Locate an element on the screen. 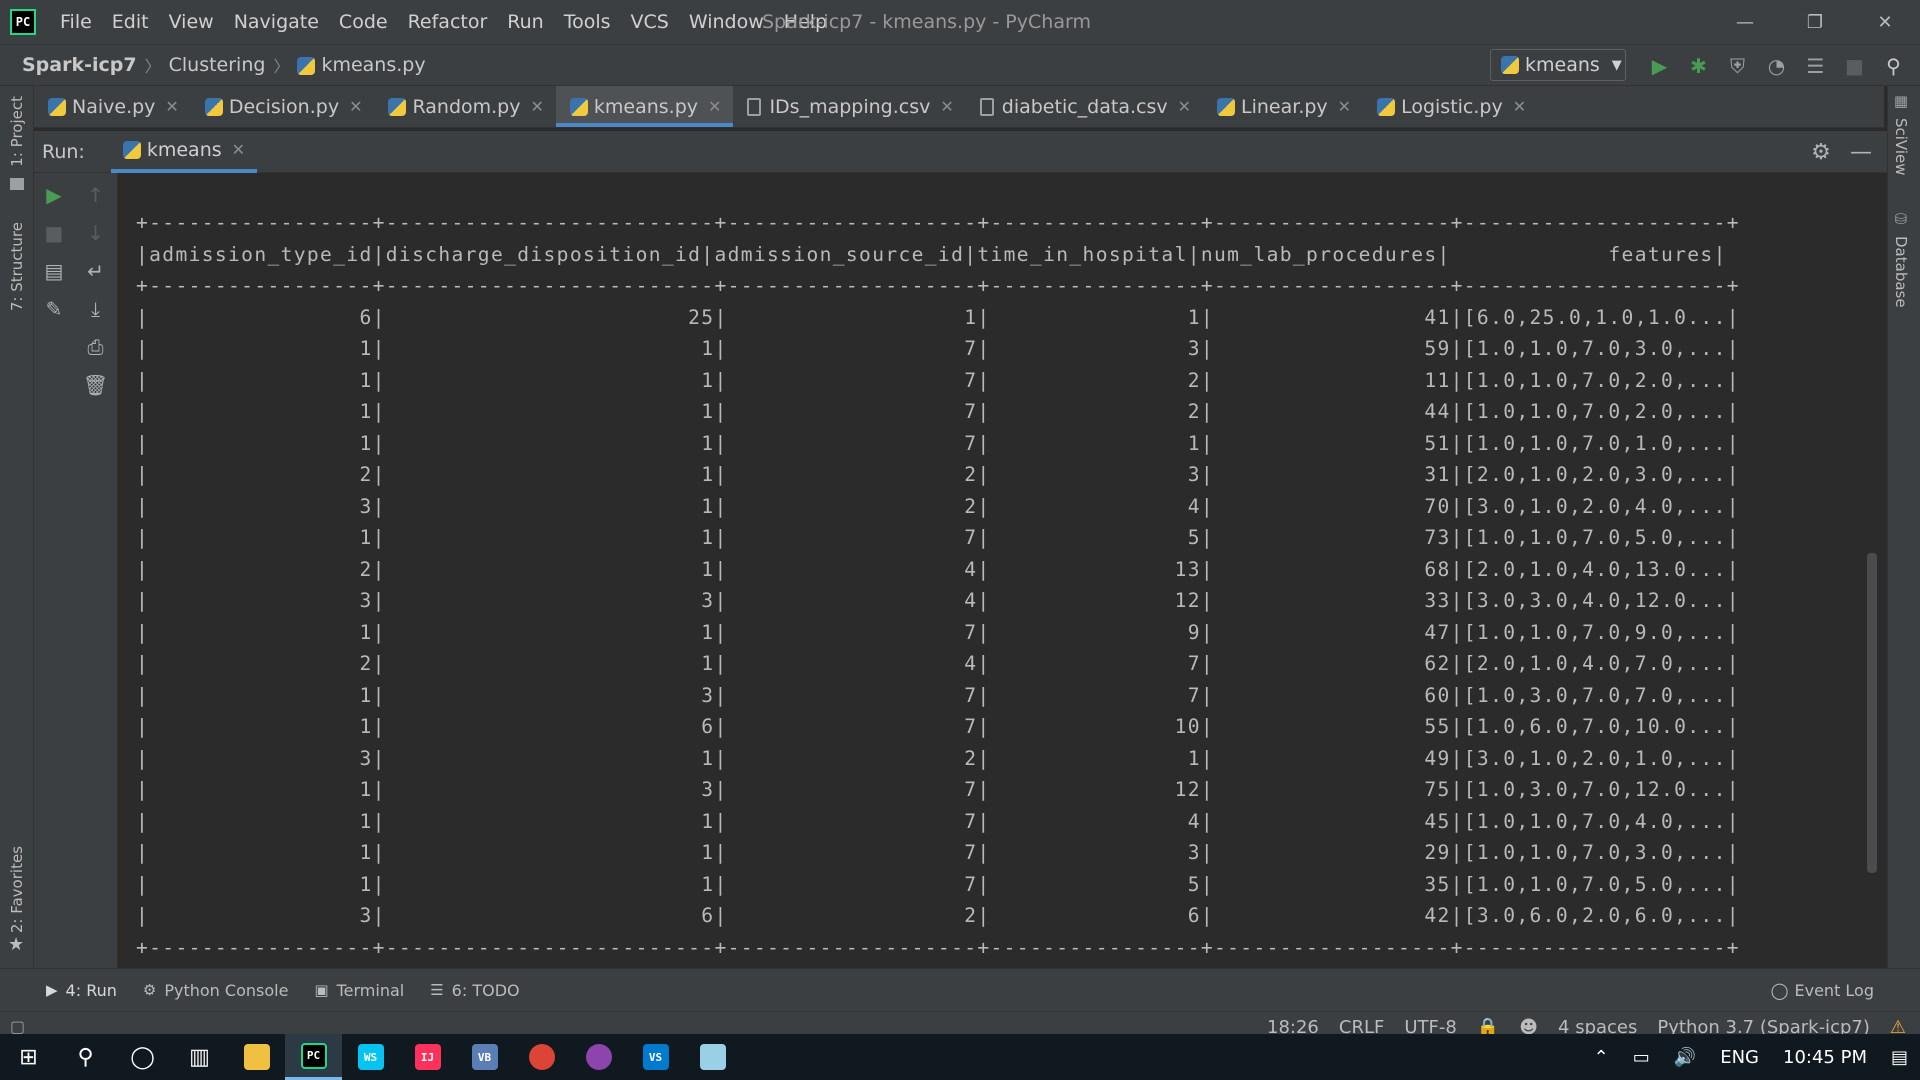  minimize-button: — is located at coordinates (1745, 22).